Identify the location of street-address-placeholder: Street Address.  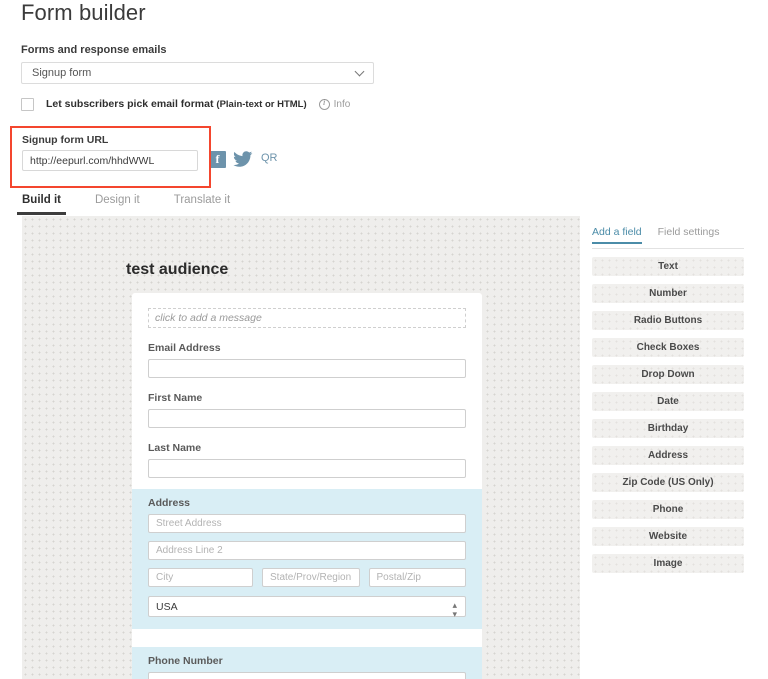
(189, 523).